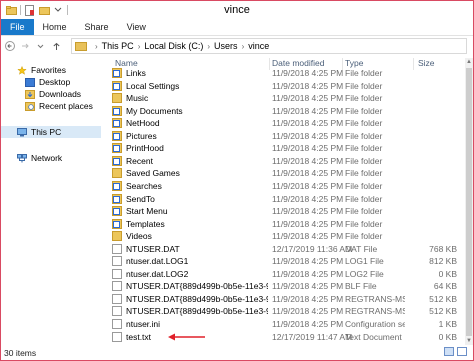  I want to click on window-title: vince, so click(237, 10).